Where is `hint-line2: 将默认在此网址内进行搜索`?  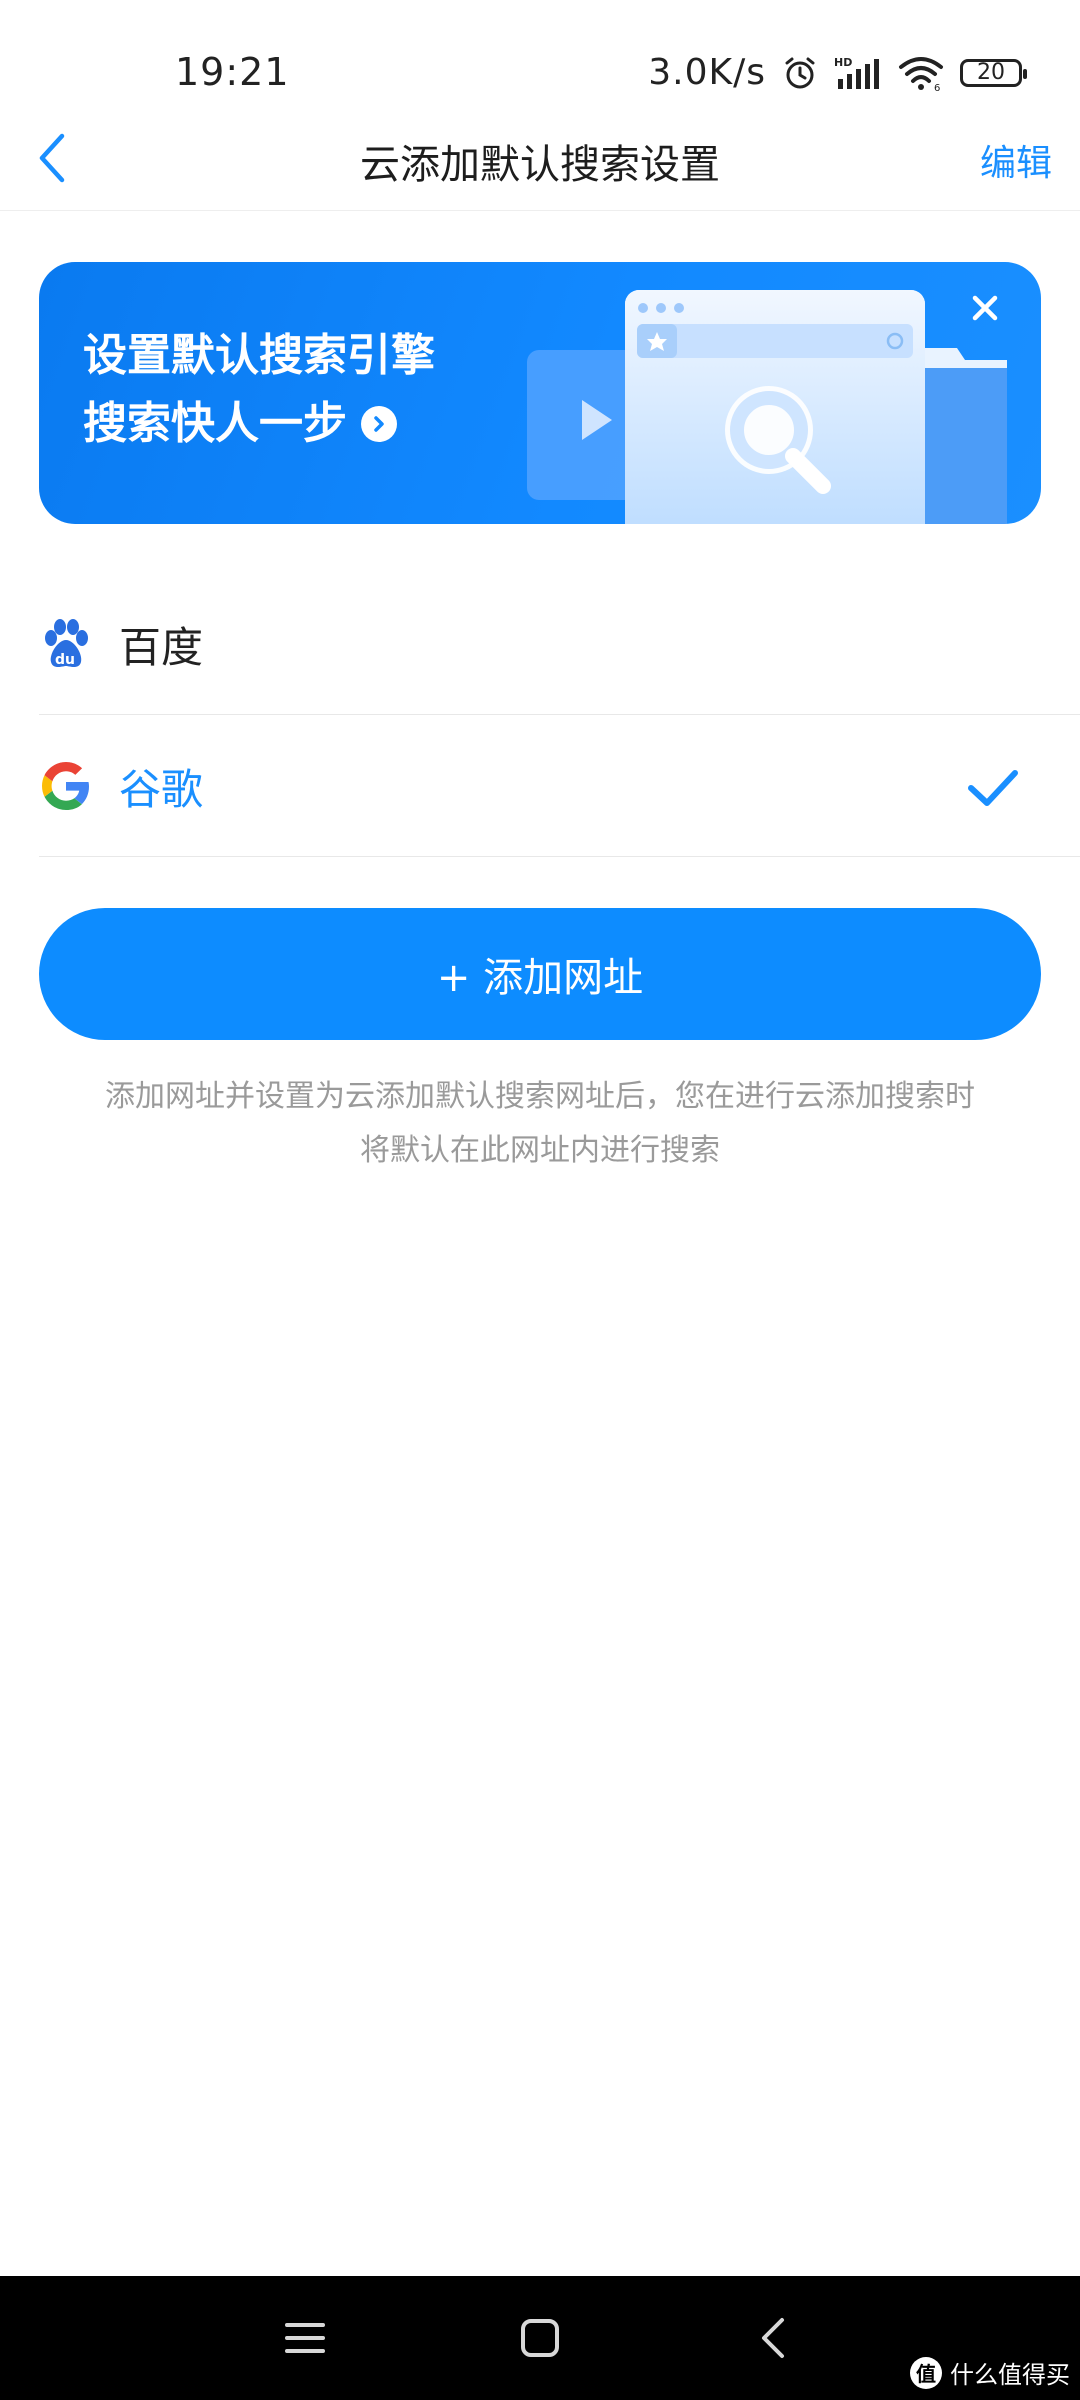 hint-line2: 将默认在此网址内进行搜索 is located at coordinates (540, 1150).